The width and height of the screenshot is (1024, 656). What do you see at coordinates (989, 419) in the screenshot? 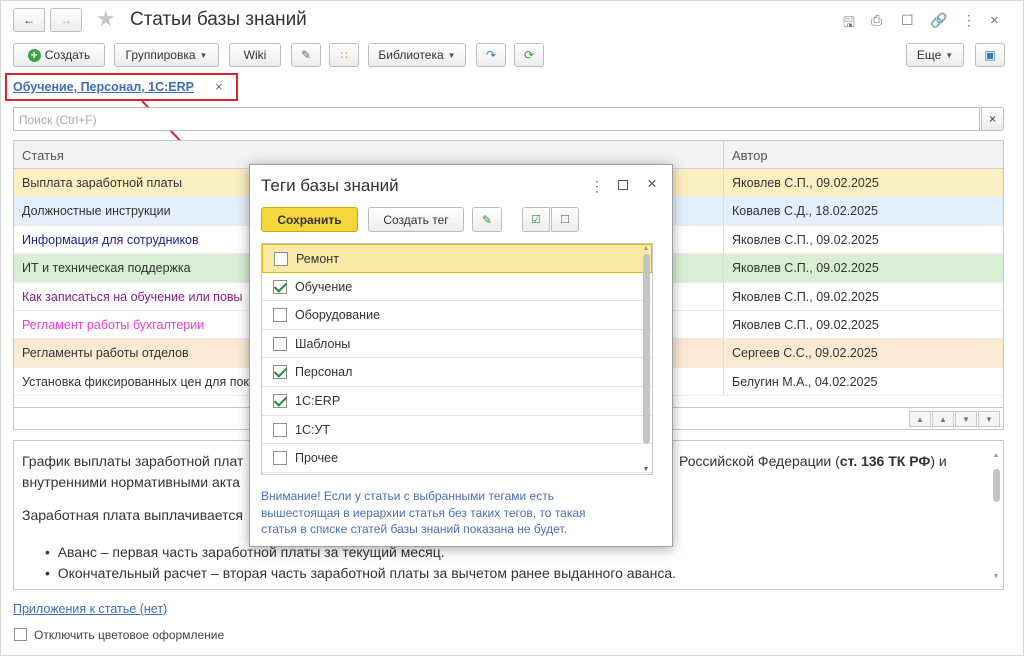
I see `last-row-icon: ▼` at bounding box center [989, 419].